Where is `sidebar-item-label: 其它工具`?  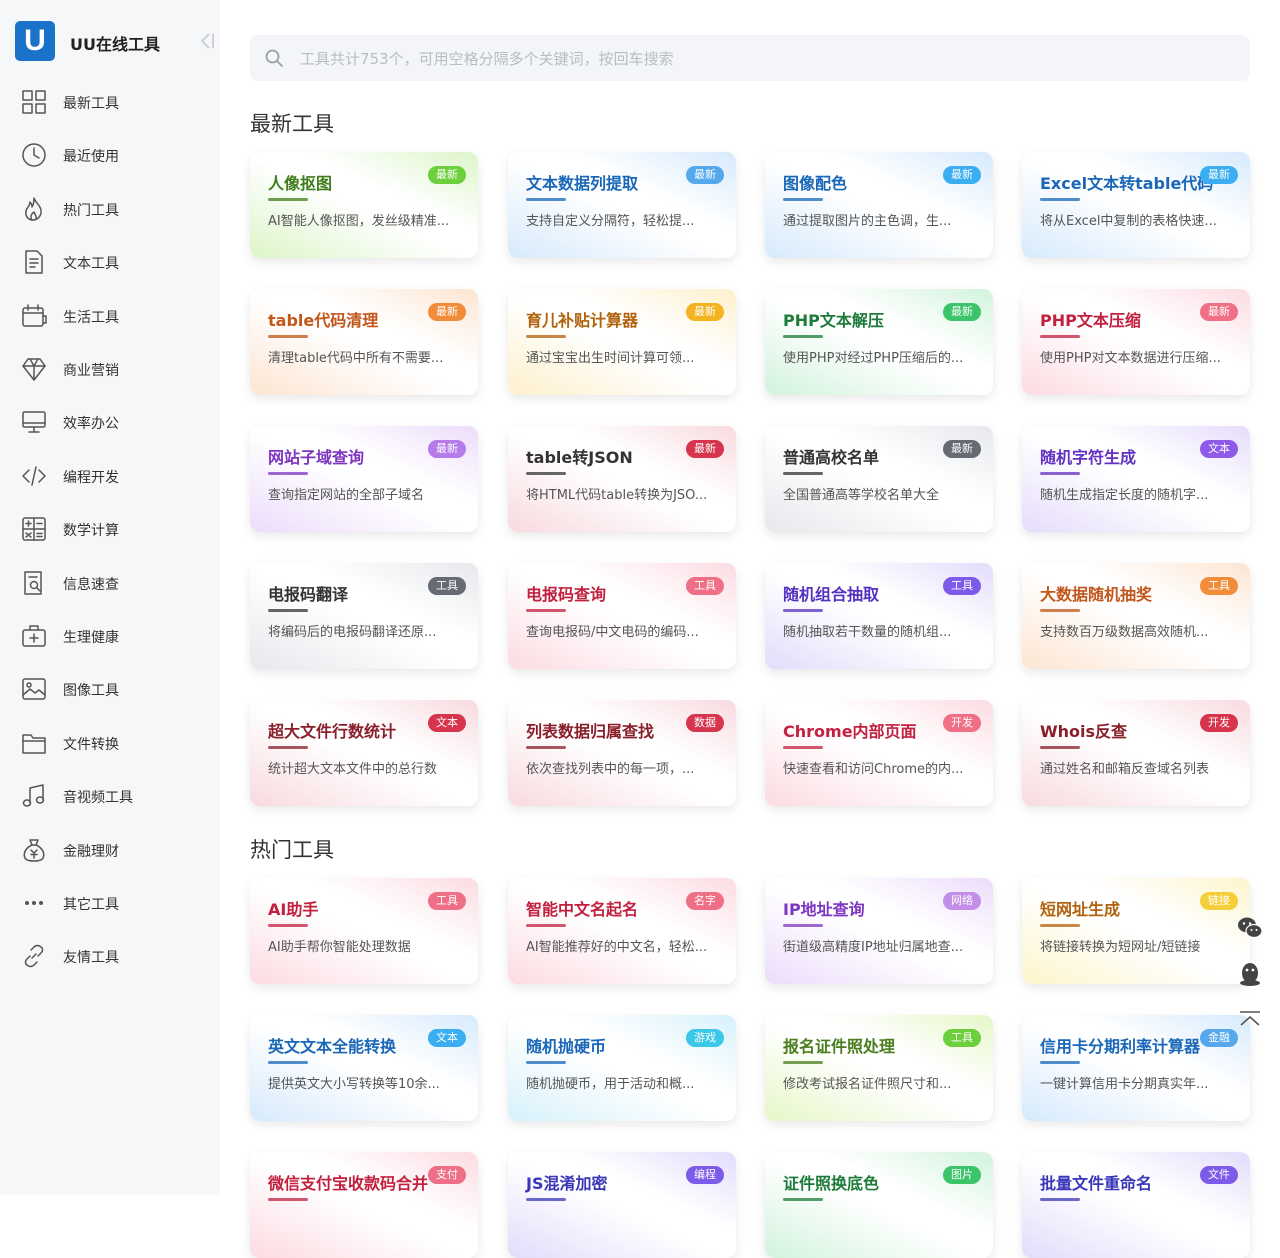 sidebar-item-label: 其它工具 is located at coordinates (91, 905).